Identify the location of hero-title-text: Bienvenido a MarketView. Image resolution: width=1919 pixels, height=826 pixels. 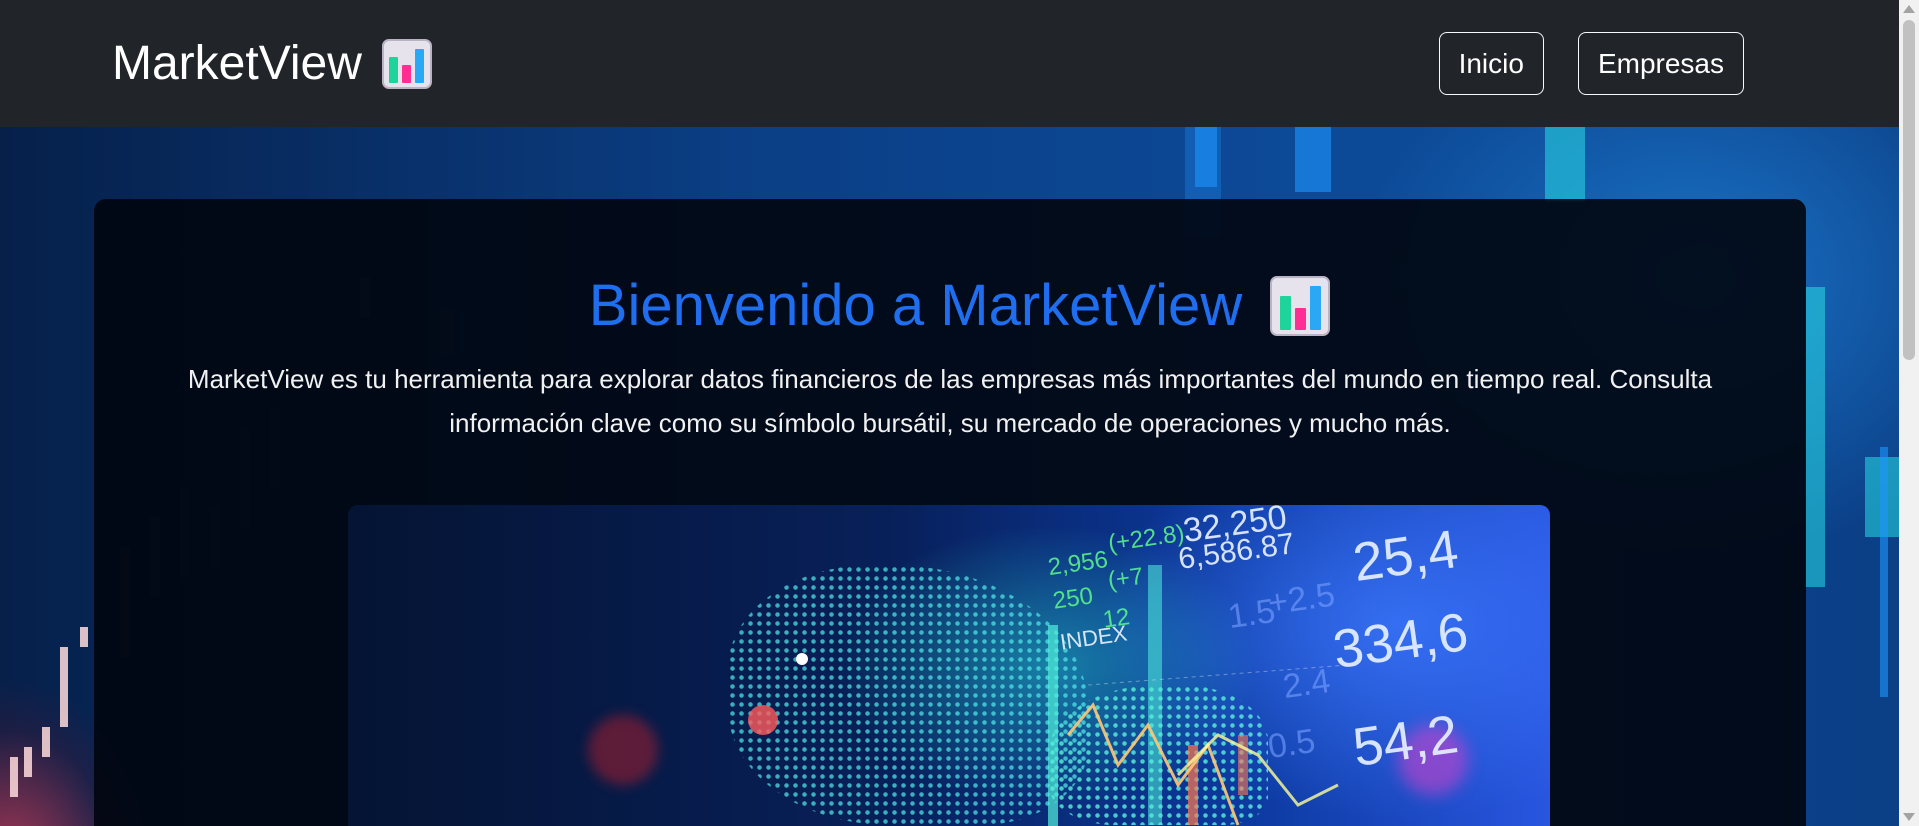
(915, 305).